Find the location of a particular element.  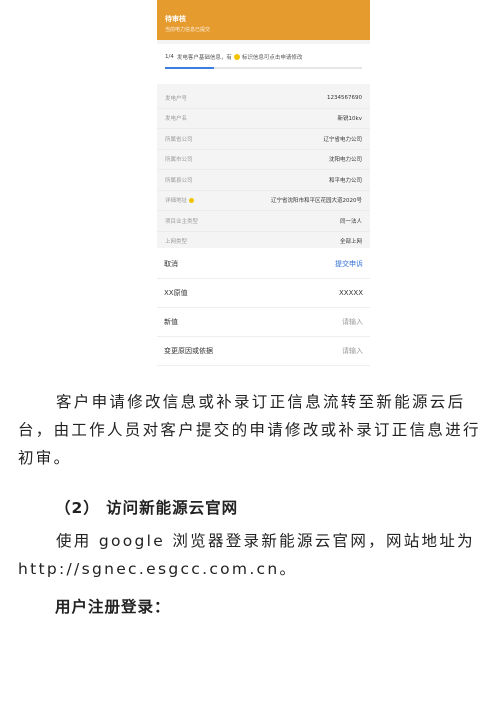

step-counter: 1/4 is located at coordinates (169, 57).